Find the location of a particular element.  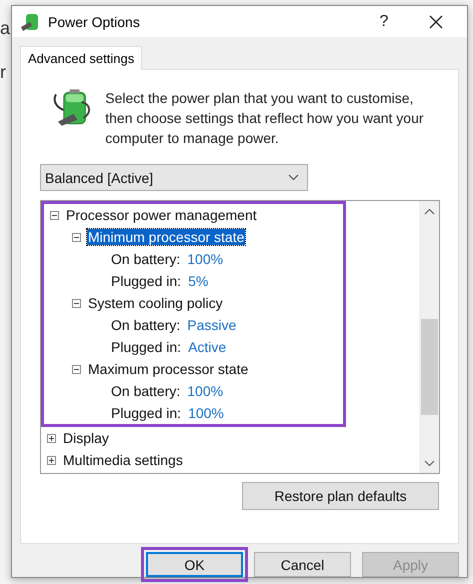

background-text: a is located at coordinates (5, 28).